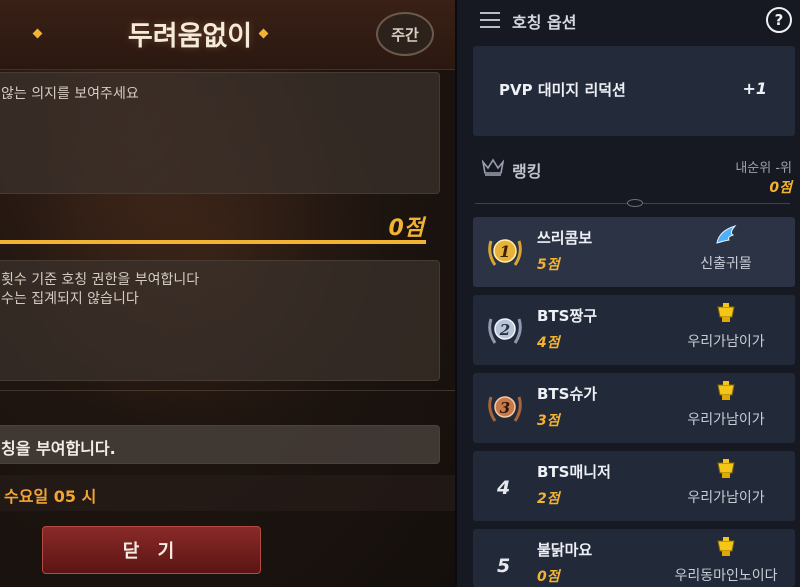 The image size is (800, 587). Describe the element at coordinates (548, 421) in the screenshot. I see `player-score: 3점` at that location.